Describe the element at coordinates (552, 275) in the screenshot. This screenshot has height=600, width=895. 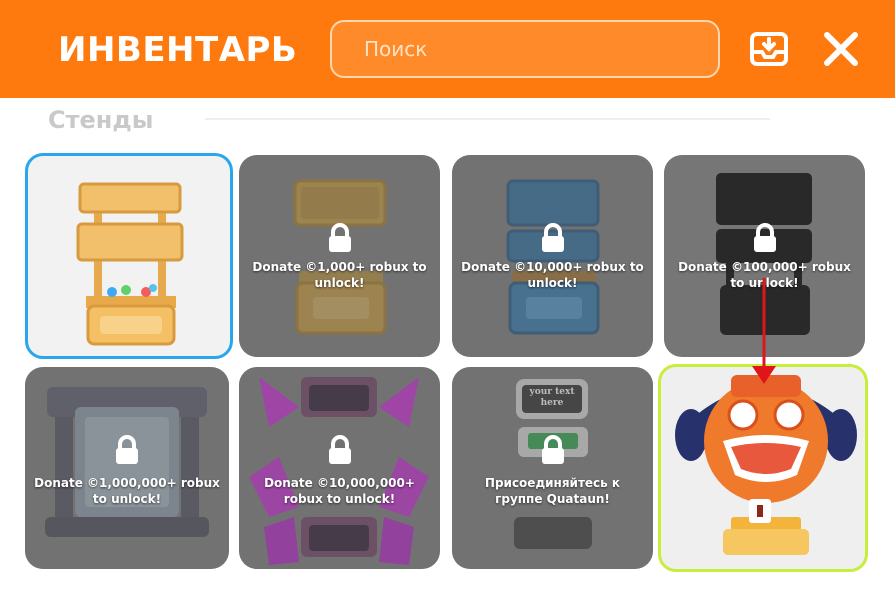
I see `unlock-requirement: Donate ©10,000+ robux to unlock!` at that location.